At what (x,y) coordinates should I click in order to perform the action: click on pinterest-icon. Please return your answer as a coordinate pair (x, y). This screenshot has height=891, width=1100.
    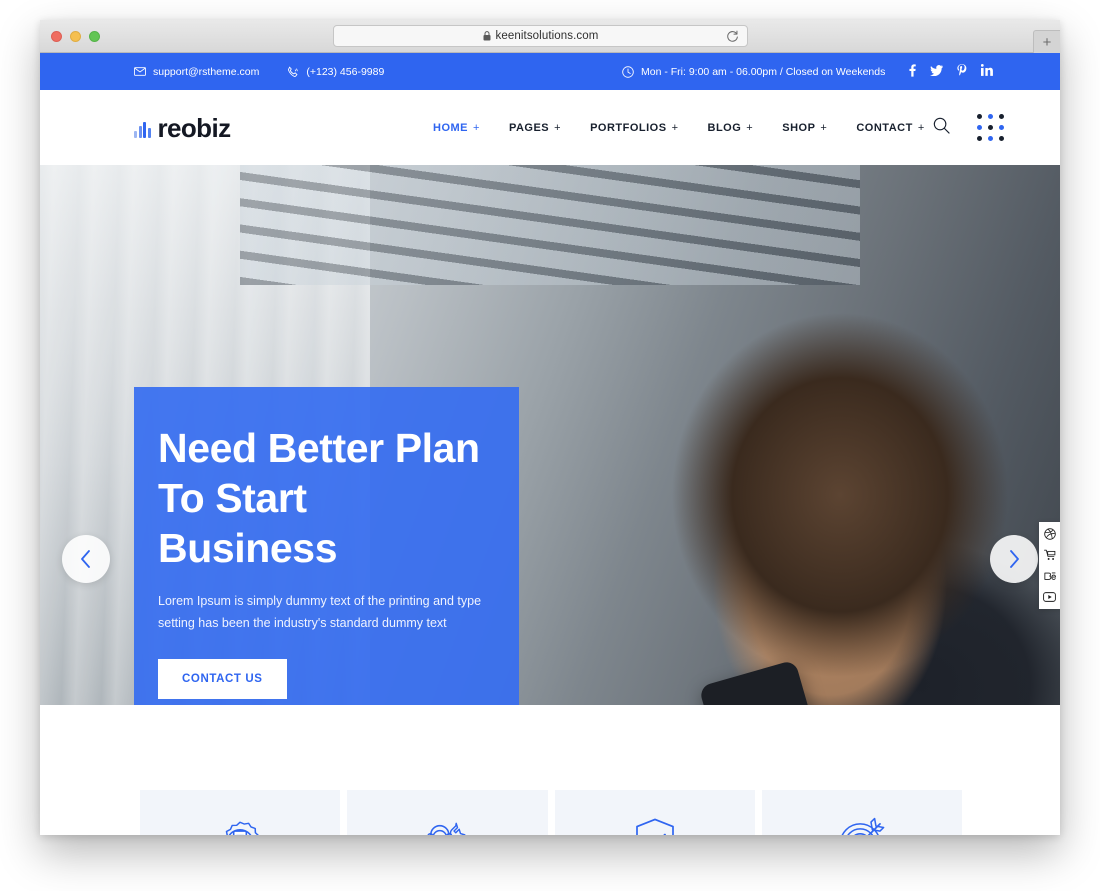
    Looking at the image, I should click on (962, 71).